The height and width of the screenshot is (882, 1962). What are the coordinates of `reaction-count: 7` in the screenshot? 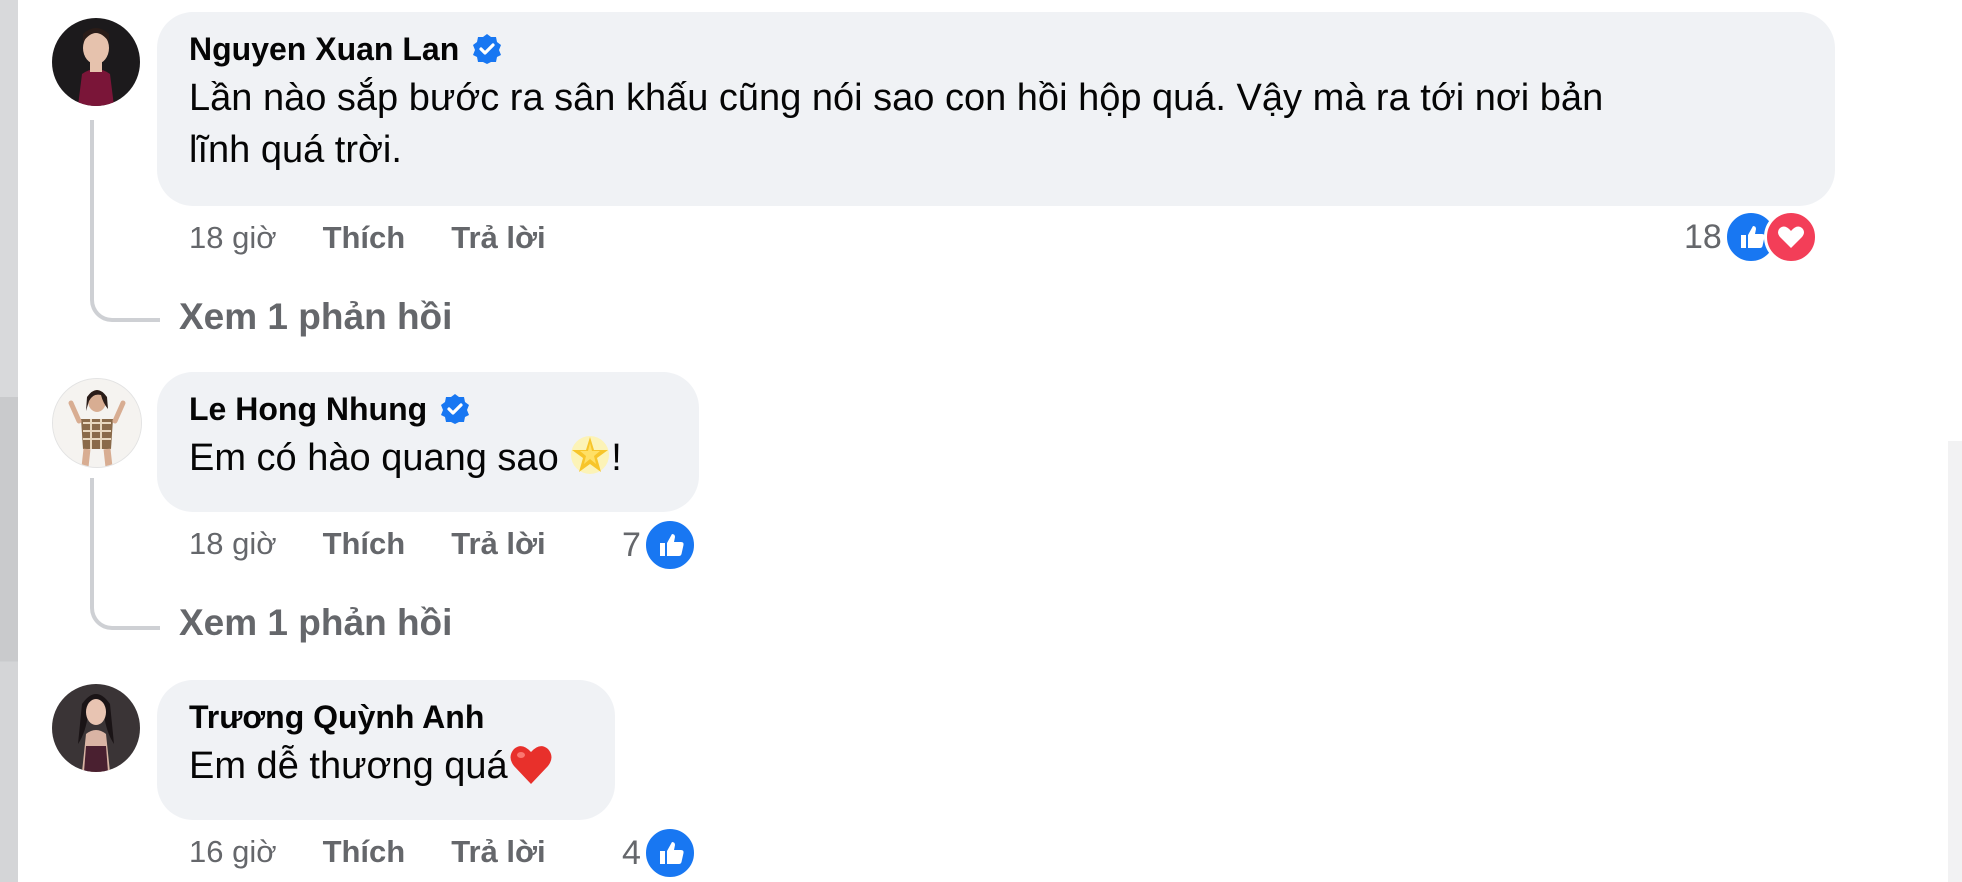 It's located at (631, 544).